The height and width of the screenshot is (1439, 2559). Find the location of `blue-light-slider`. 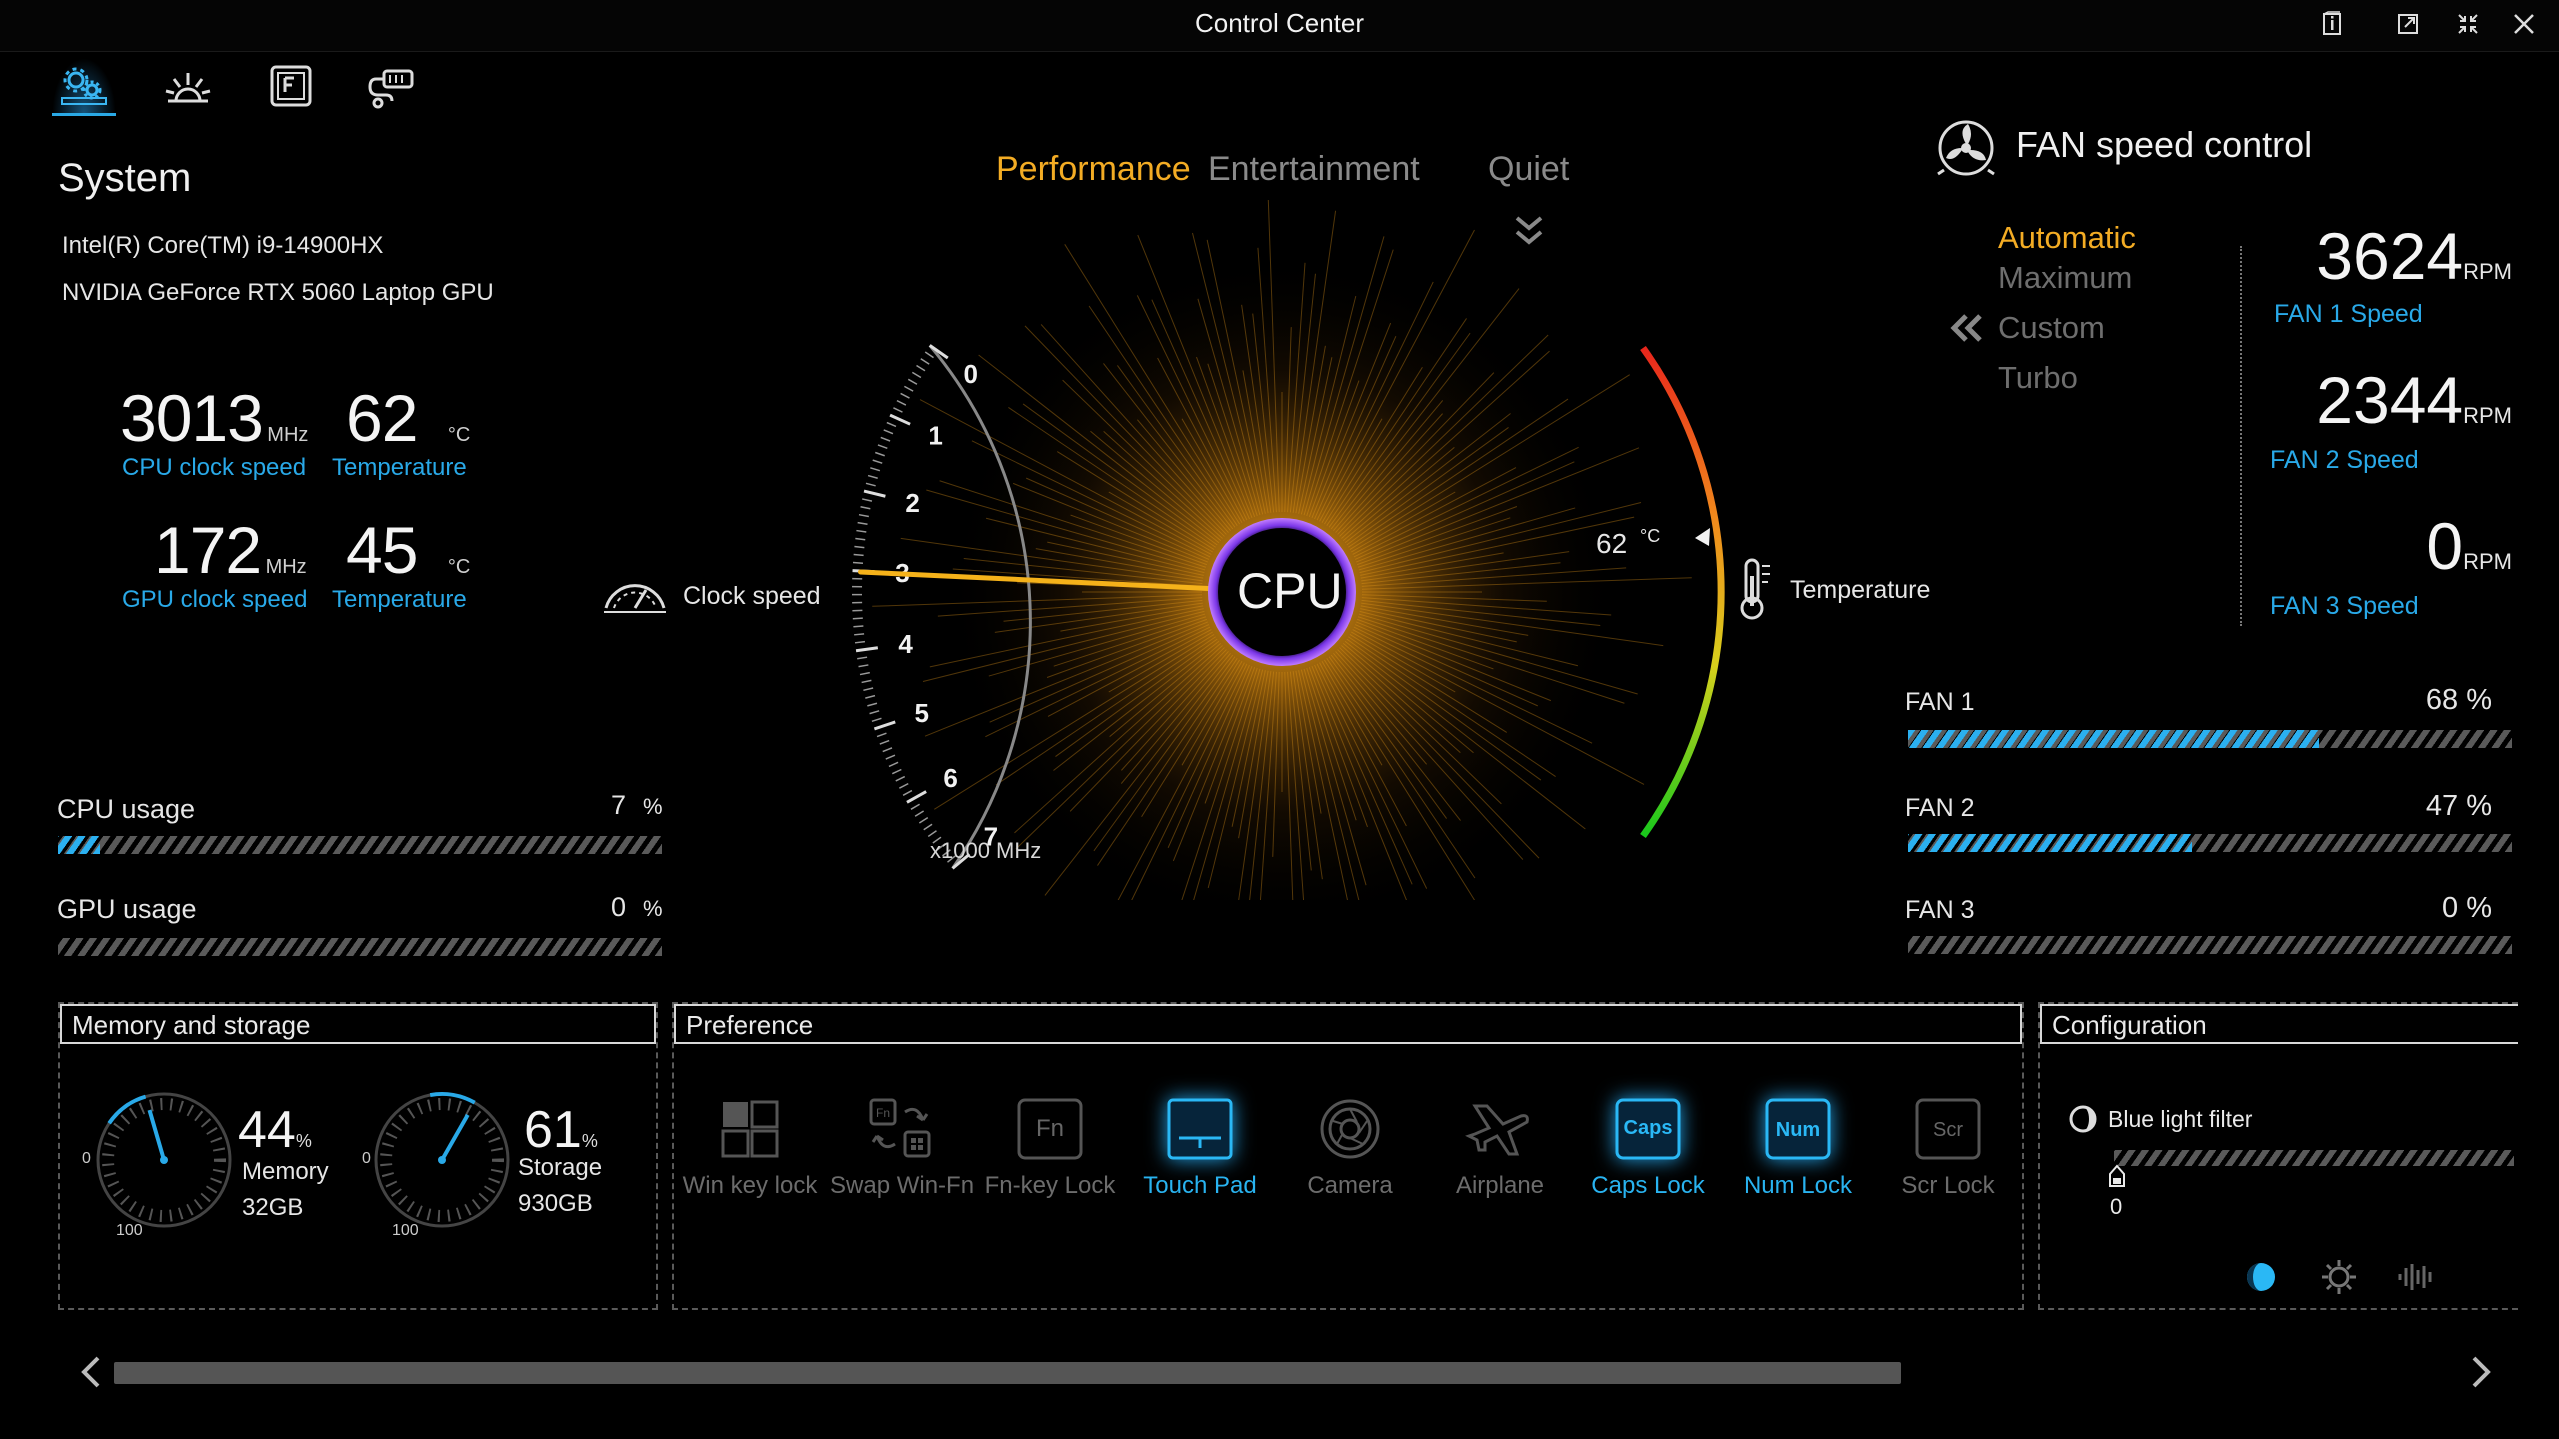

blue-light-slider is located at coordinates (2314, 1158).